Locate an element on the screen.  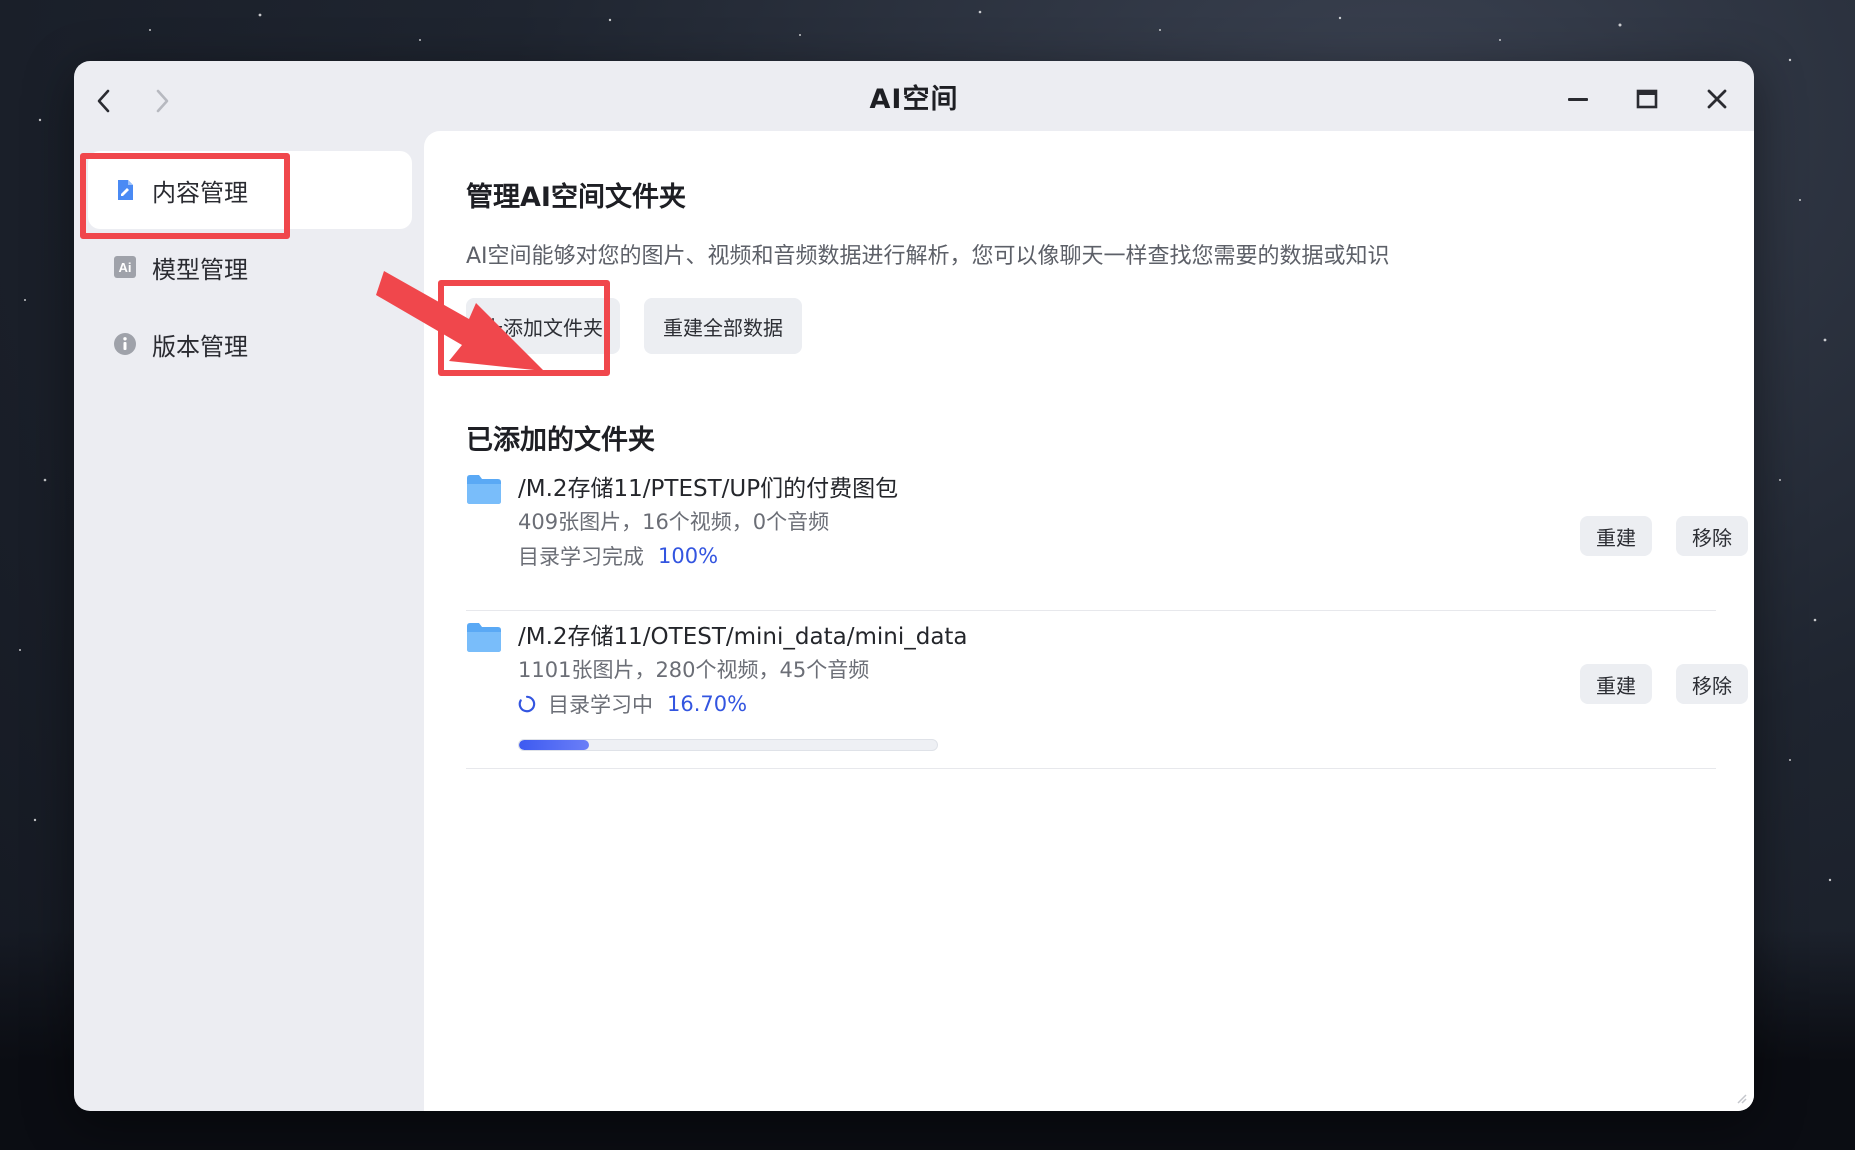
folder-path: /M.2存储11/PTEST/UP们的付费图包 is located at coordinates (708, 489).